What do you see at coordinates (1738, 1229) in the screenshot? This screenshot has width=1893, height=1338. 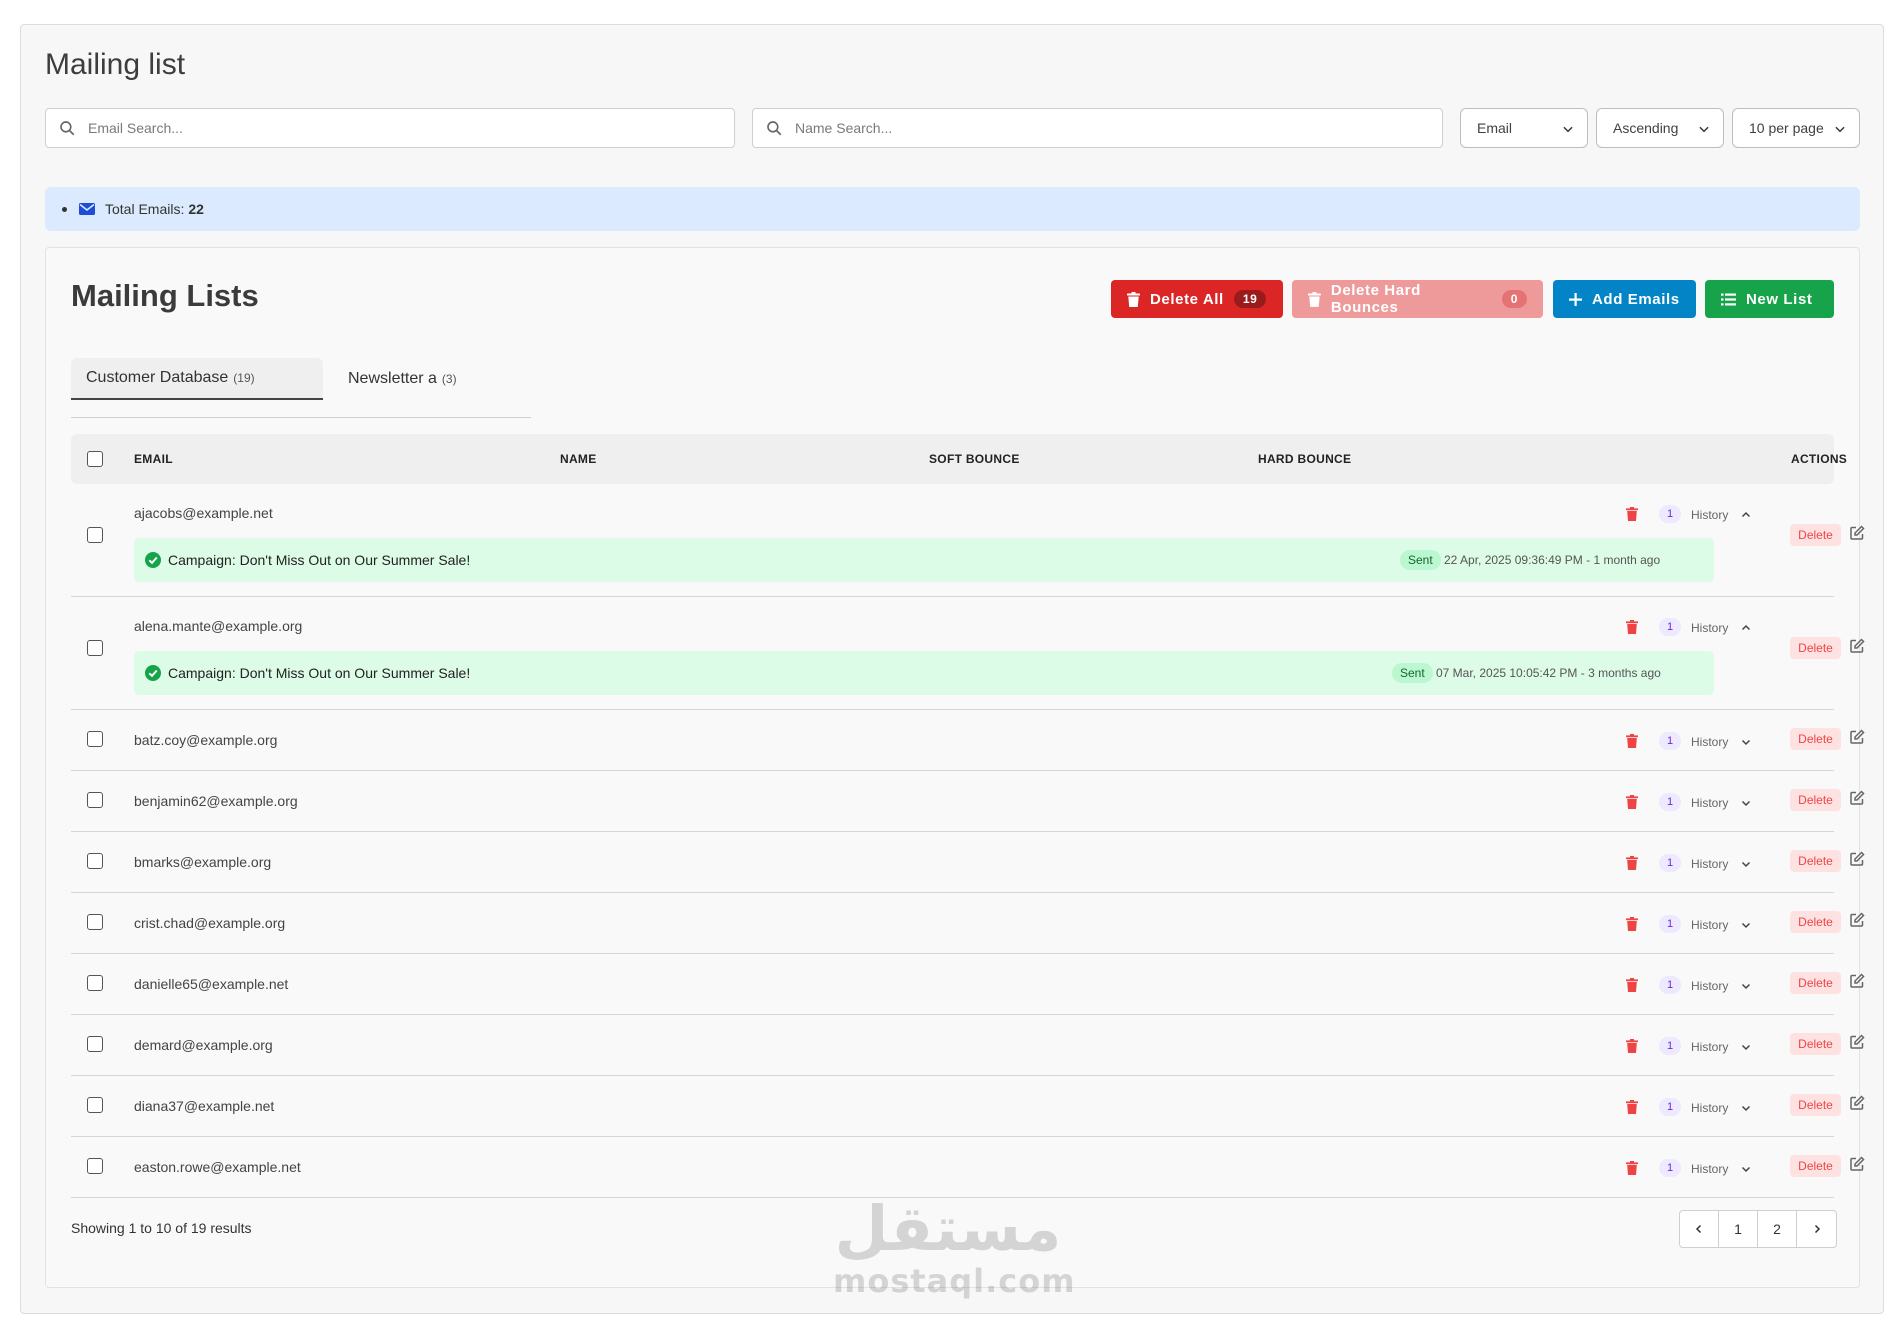 I see `page-1-button: 1` at bounding box center [1738, 1229].